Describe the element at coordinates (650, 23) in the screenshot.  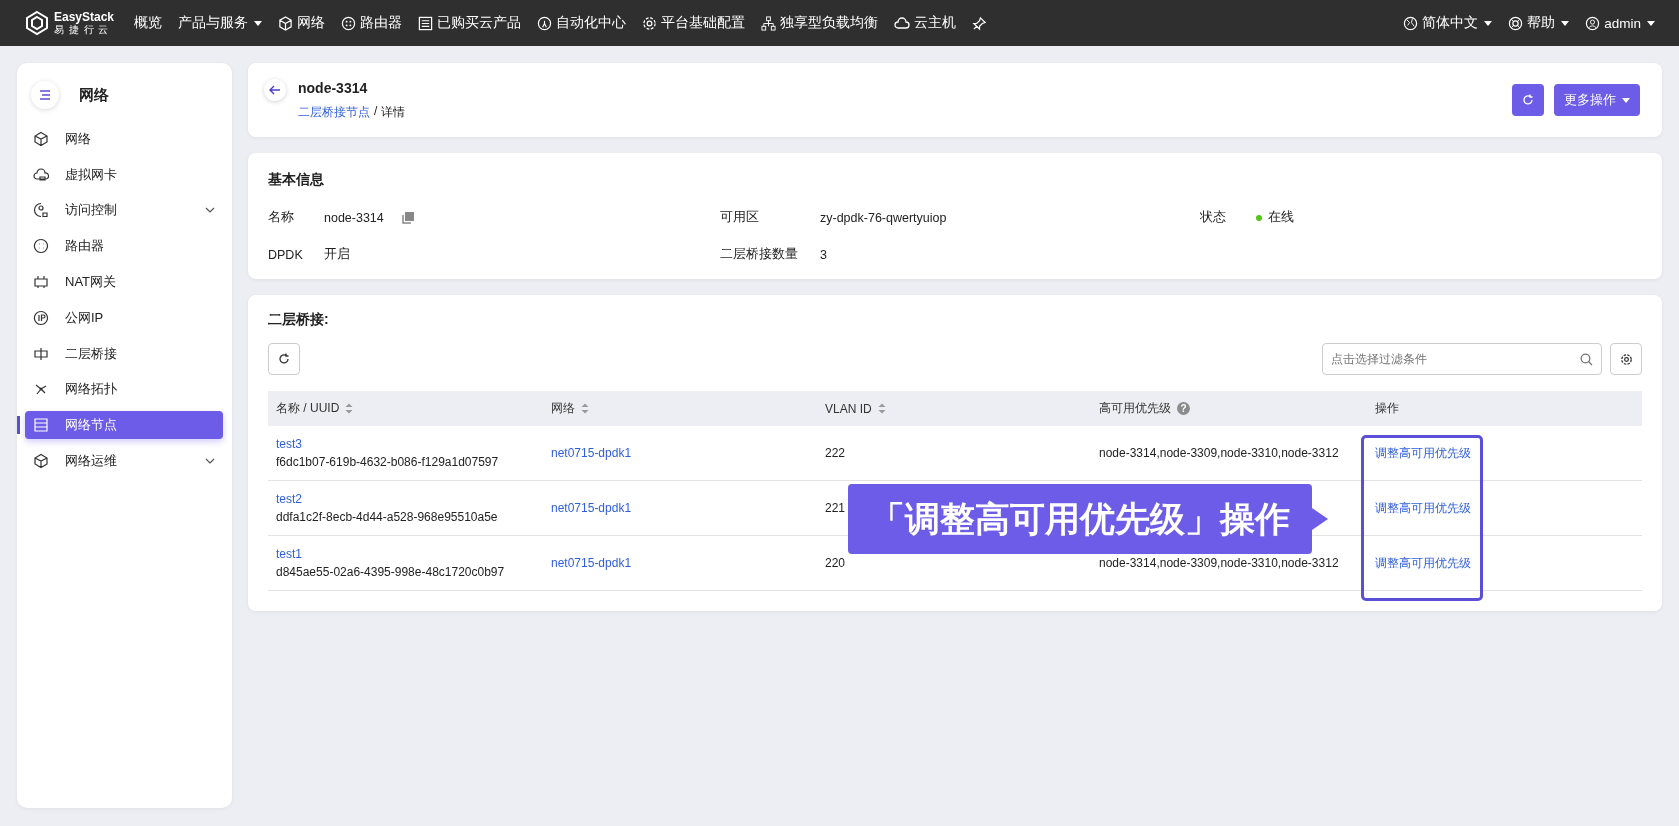
I see `gear-icon` at that location.